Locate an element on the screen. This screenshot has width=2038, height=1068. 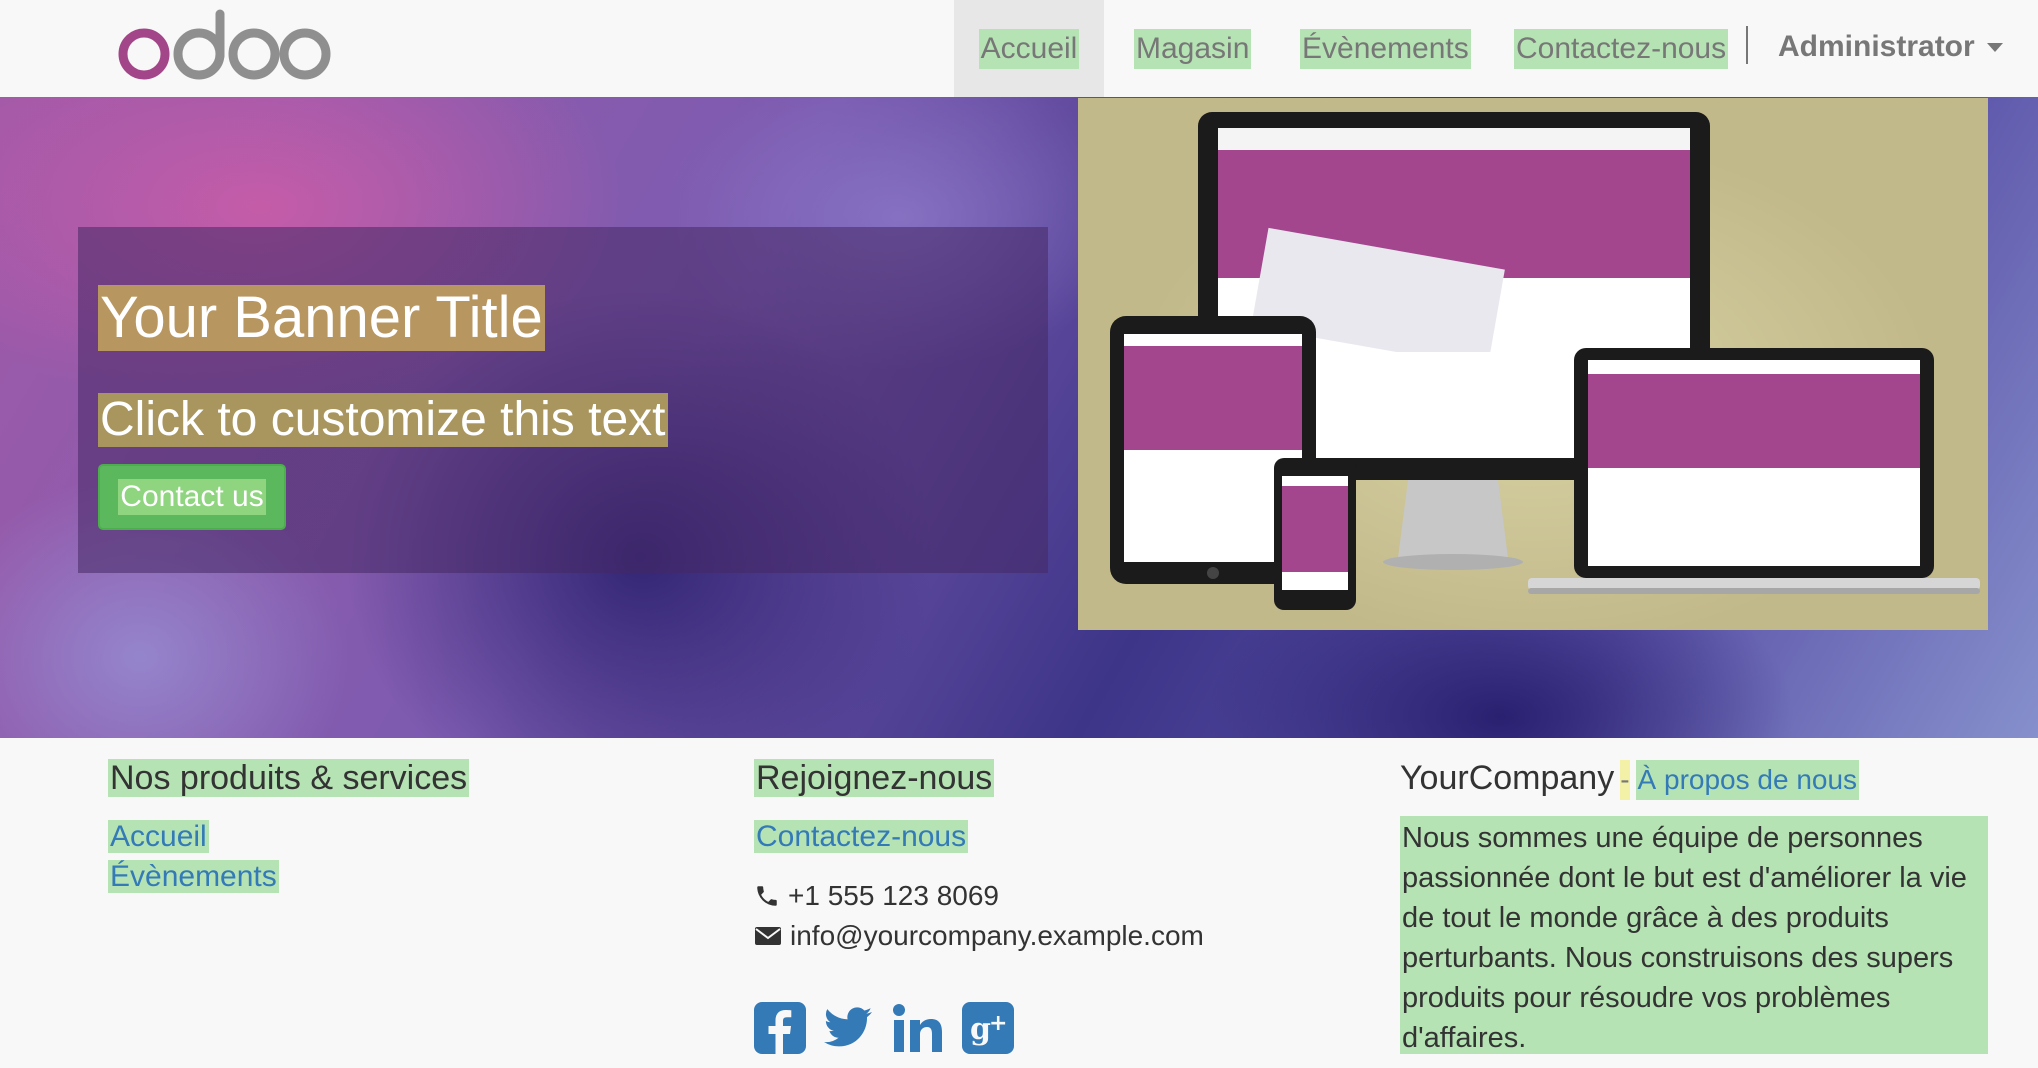
envelope-icon is located at coordinates (768, 936).